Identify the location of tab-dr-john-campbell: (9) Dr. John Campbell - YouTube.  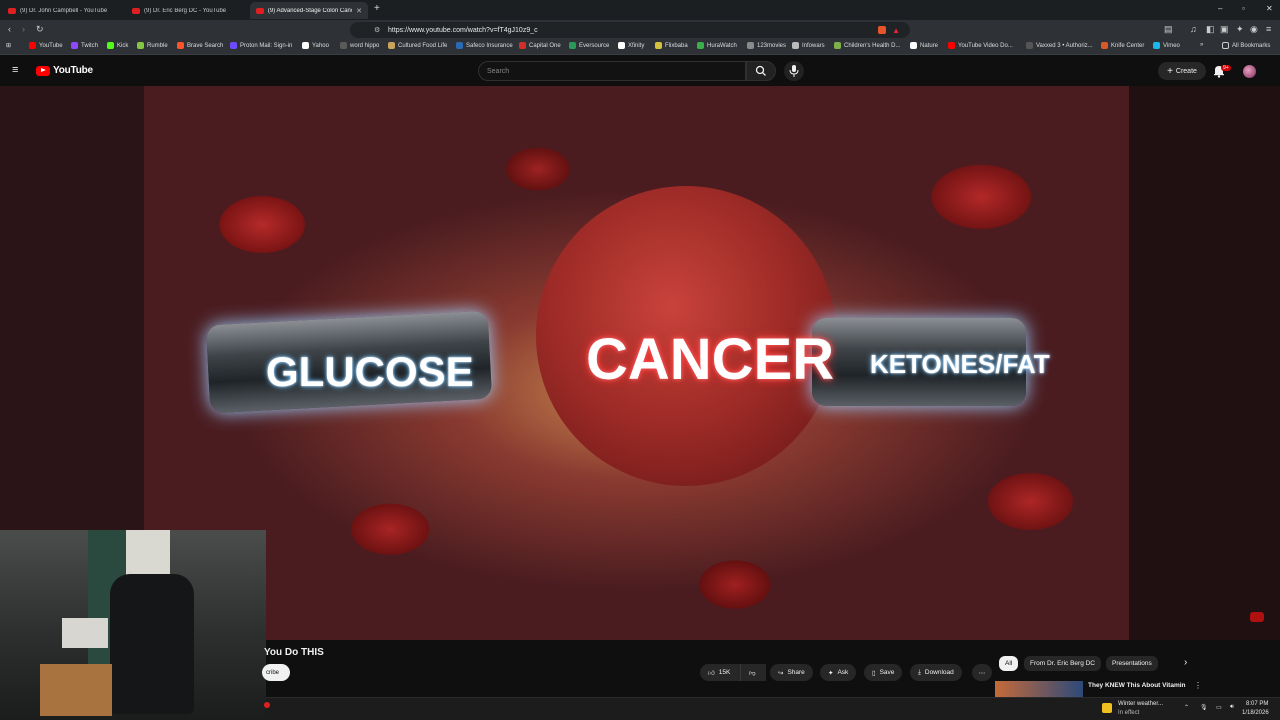
(63, 10).